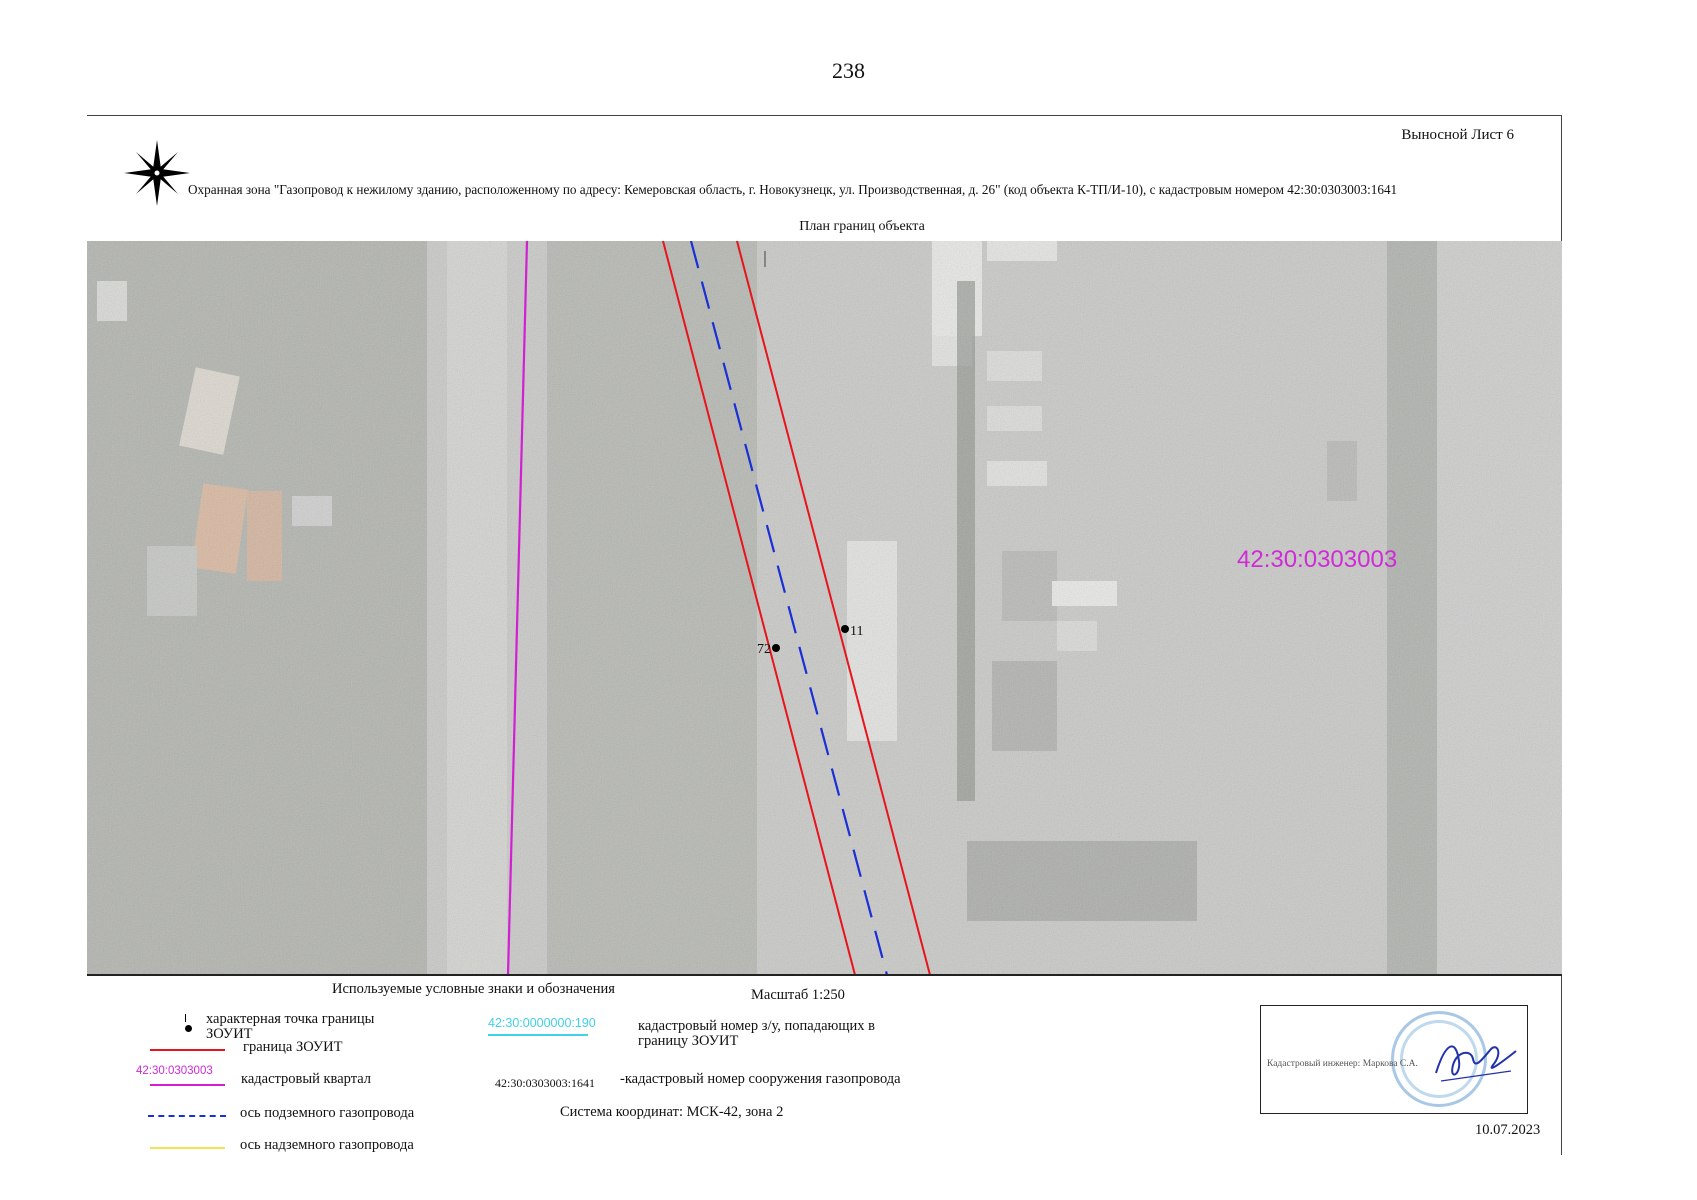 The width and height of the screenshot is (1697, 1200). Describe the element at coordinates (856, 631) in the screenshot. I see `point-label-11: 11` at that location.